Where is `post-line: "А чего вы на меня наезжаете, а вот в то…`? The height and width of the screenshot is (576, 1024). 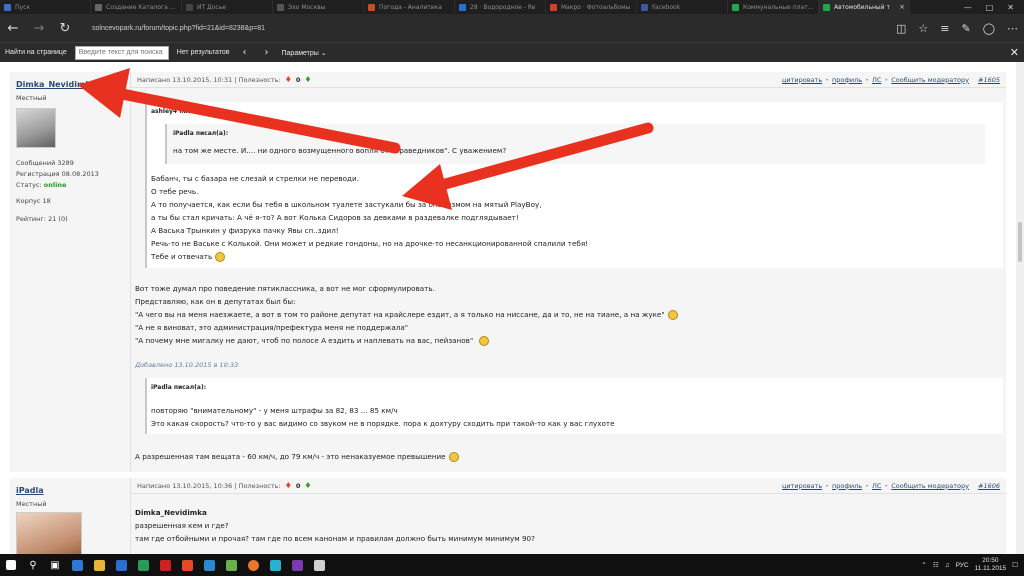
post-line: "А чего вы на меня наезжаете, а вот в то… is located at coordinates (406, 315).